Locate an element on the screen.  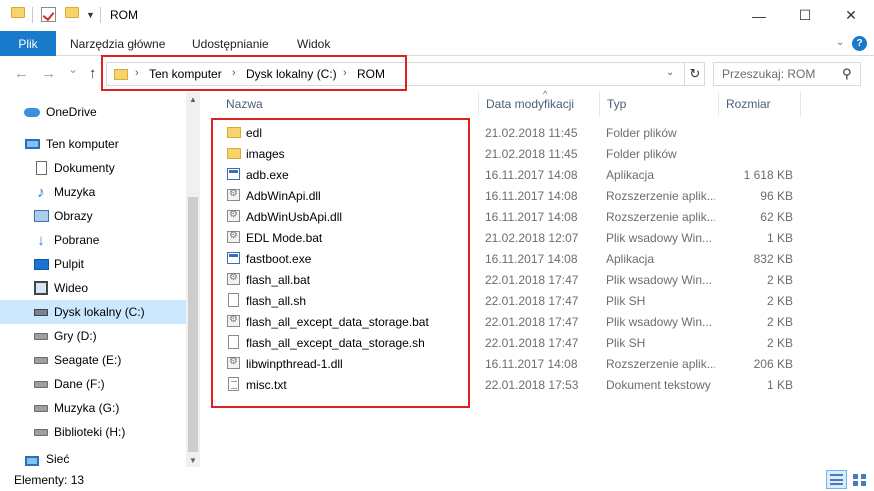
column-header-date: Data modyfikacji is located at coordinates (530, 104).